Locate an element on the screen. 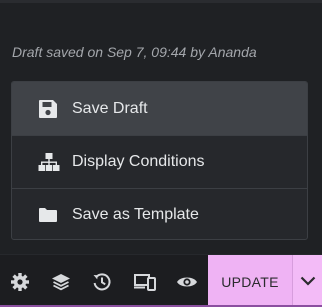 This screenshot has height=307, width=322. save-options-toggle is located at coordinates (307, 281).